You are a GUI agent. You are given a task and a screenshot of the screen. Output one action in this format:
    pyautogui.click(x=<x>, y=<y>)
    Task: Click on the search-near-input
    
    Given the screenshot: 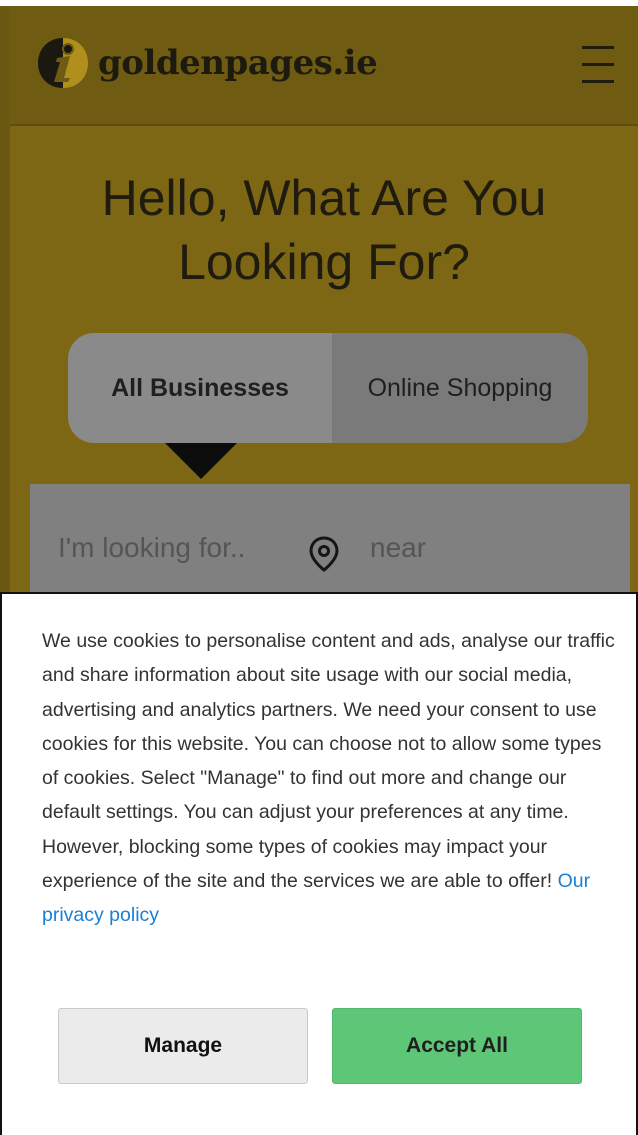 What is the action you would take?
    pyautogui.click(x=490, y=548)
    